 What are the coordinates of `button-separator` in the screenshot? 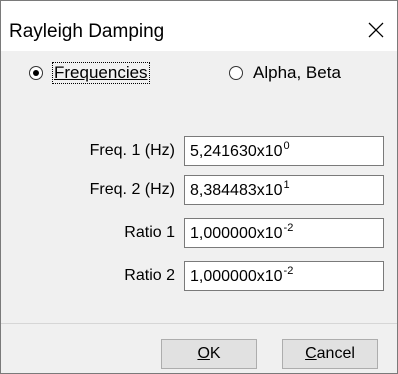 It's located at (199, 323).